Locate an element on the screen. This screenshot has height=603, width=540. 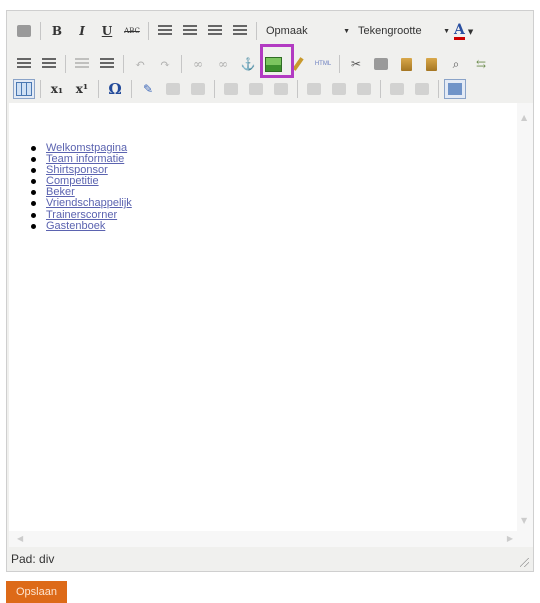
strikethrough-button: ABC is located at coordinates (132, 31).